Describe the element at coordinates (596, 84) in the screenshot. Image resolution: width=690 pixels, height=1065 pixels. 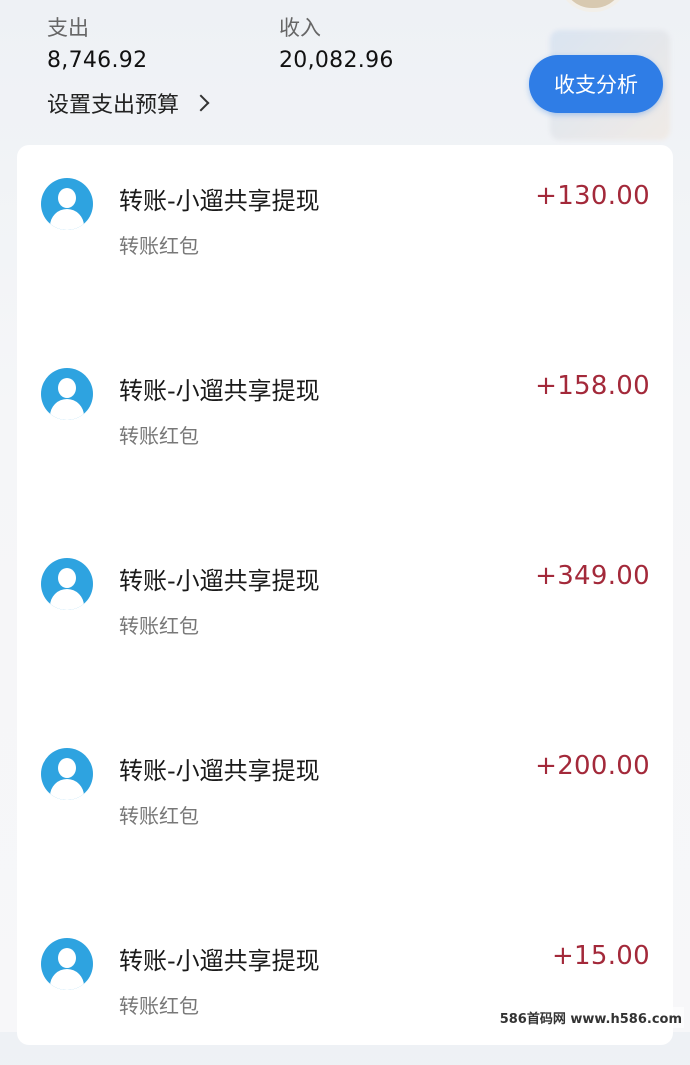
I see `analysis-button: 收支分析` at that location.